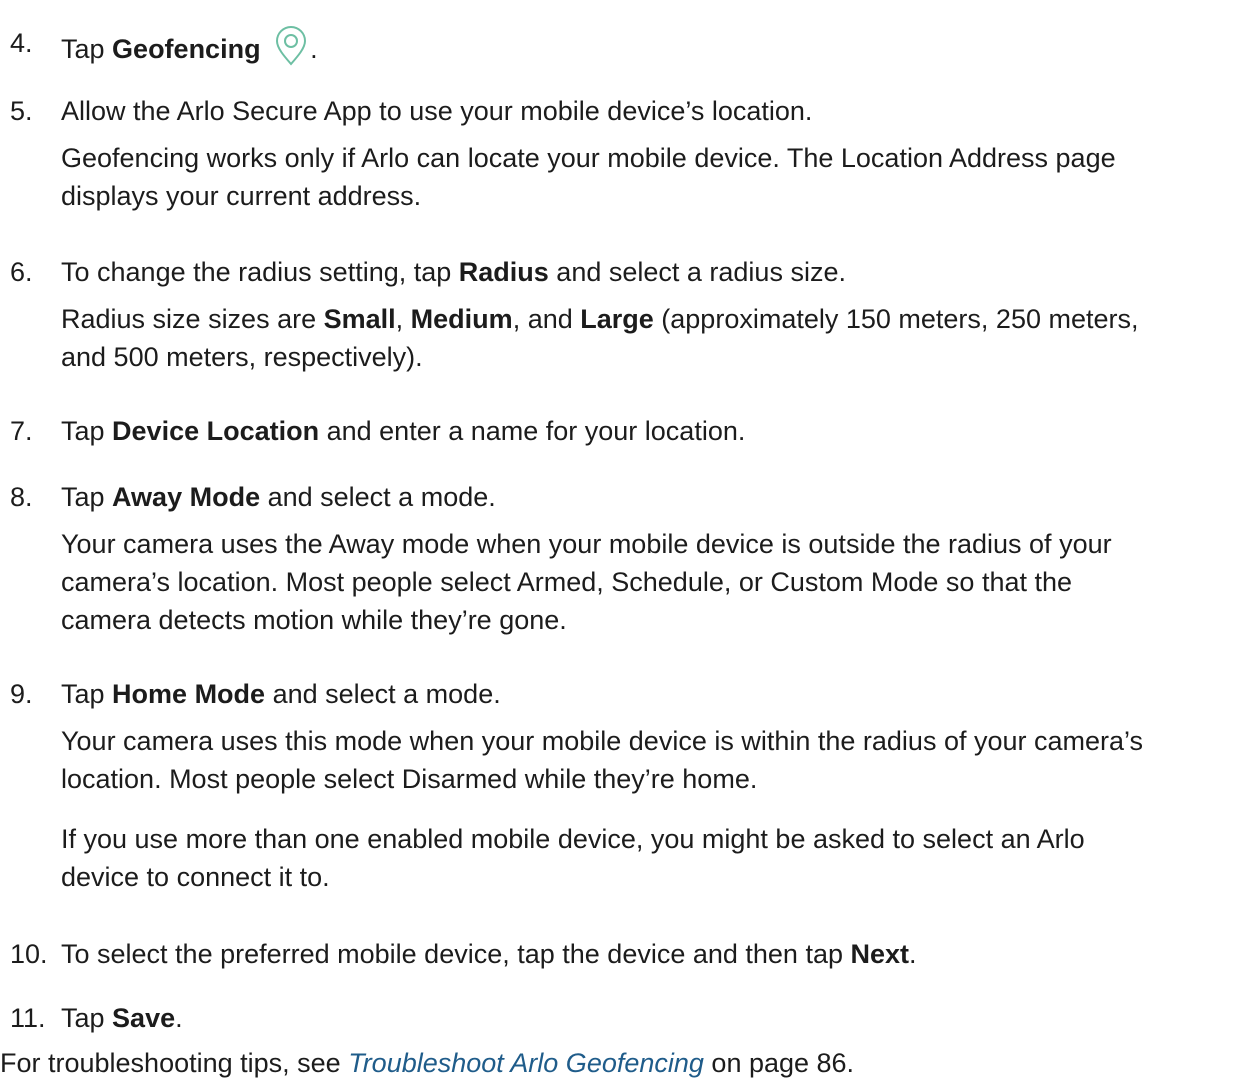 This screenshot has height=1083, width=1257. Describe the element at coordinates (195, 877) in the screenshot. I see `step-9-note2-line-2: device to connect it to.` at that location.